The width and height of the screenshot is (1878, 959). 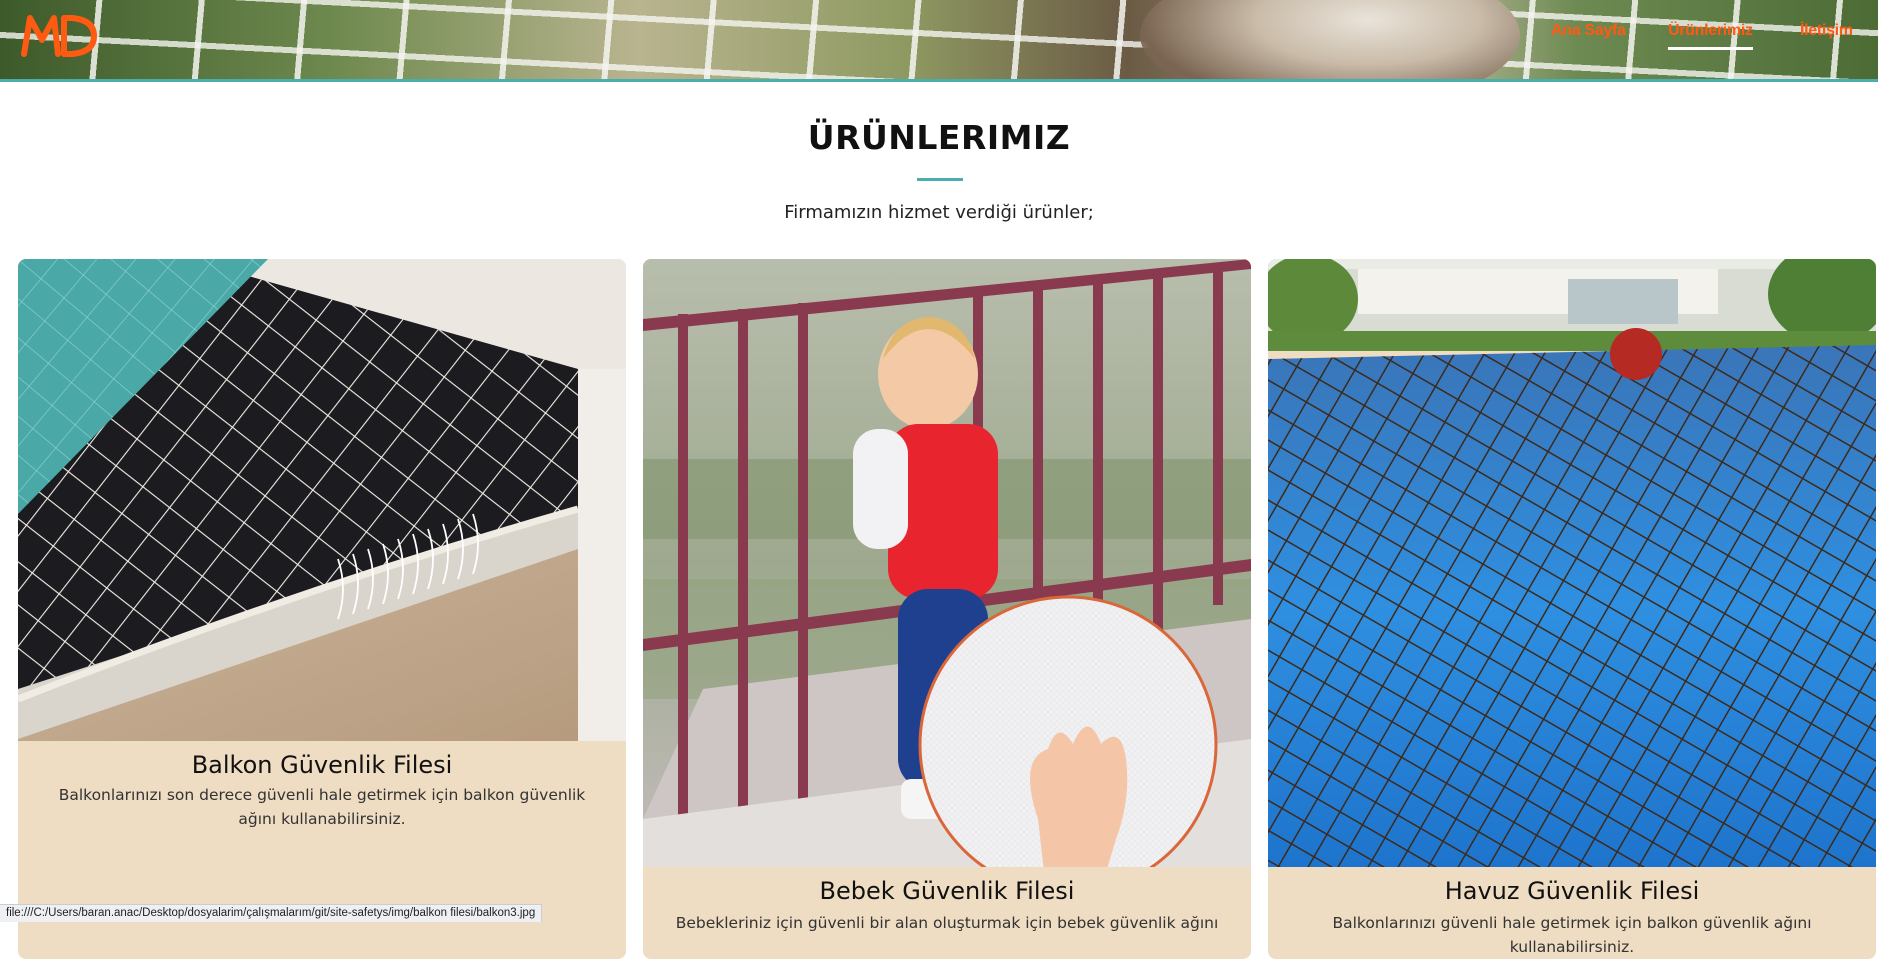 What do you see at coordinates (947, 891) in the screenshot?
I see `product-title: Bebek Güvenlik Filesi` at bounding box center [947, 891].